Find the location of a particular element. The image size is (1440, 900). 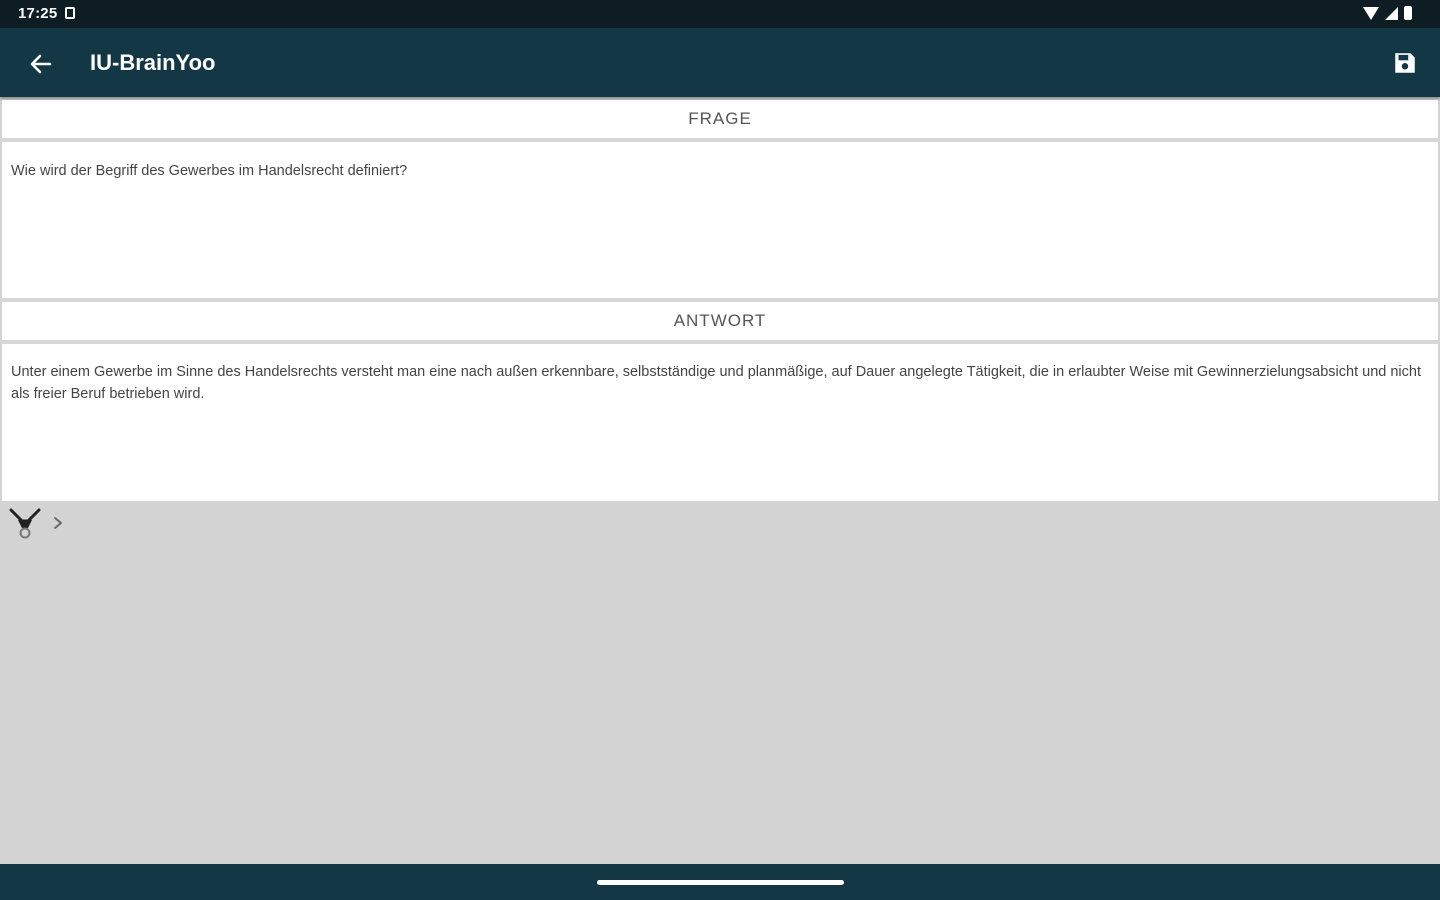

bottom-toolbar is located at coordinates (36, 523).